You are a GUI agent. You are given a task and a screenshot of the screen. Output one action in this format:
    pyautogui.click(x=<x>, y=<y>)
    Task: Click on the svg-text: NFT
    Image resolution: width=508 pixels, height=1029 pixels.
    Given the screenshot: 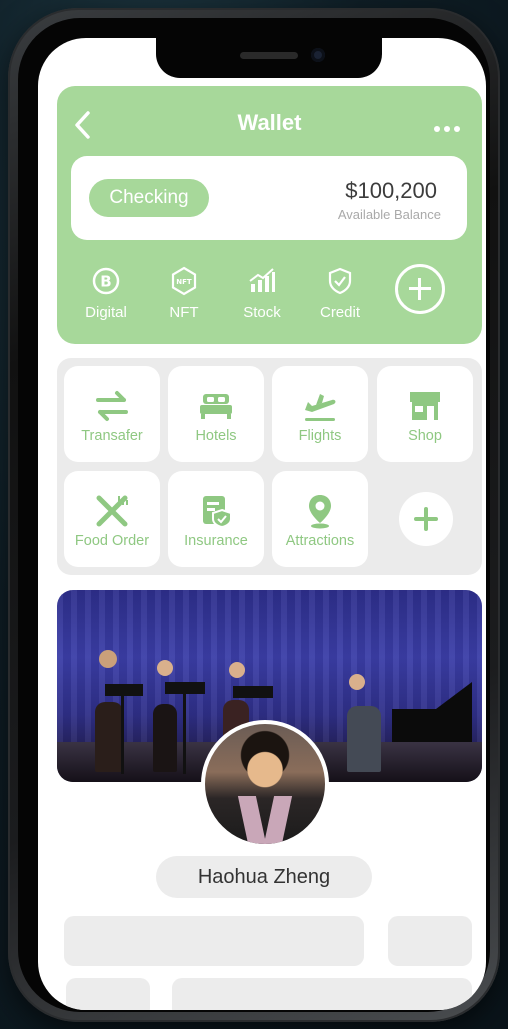 What is the action you would take?
    pyautogui.click(x=184, y=282)
    